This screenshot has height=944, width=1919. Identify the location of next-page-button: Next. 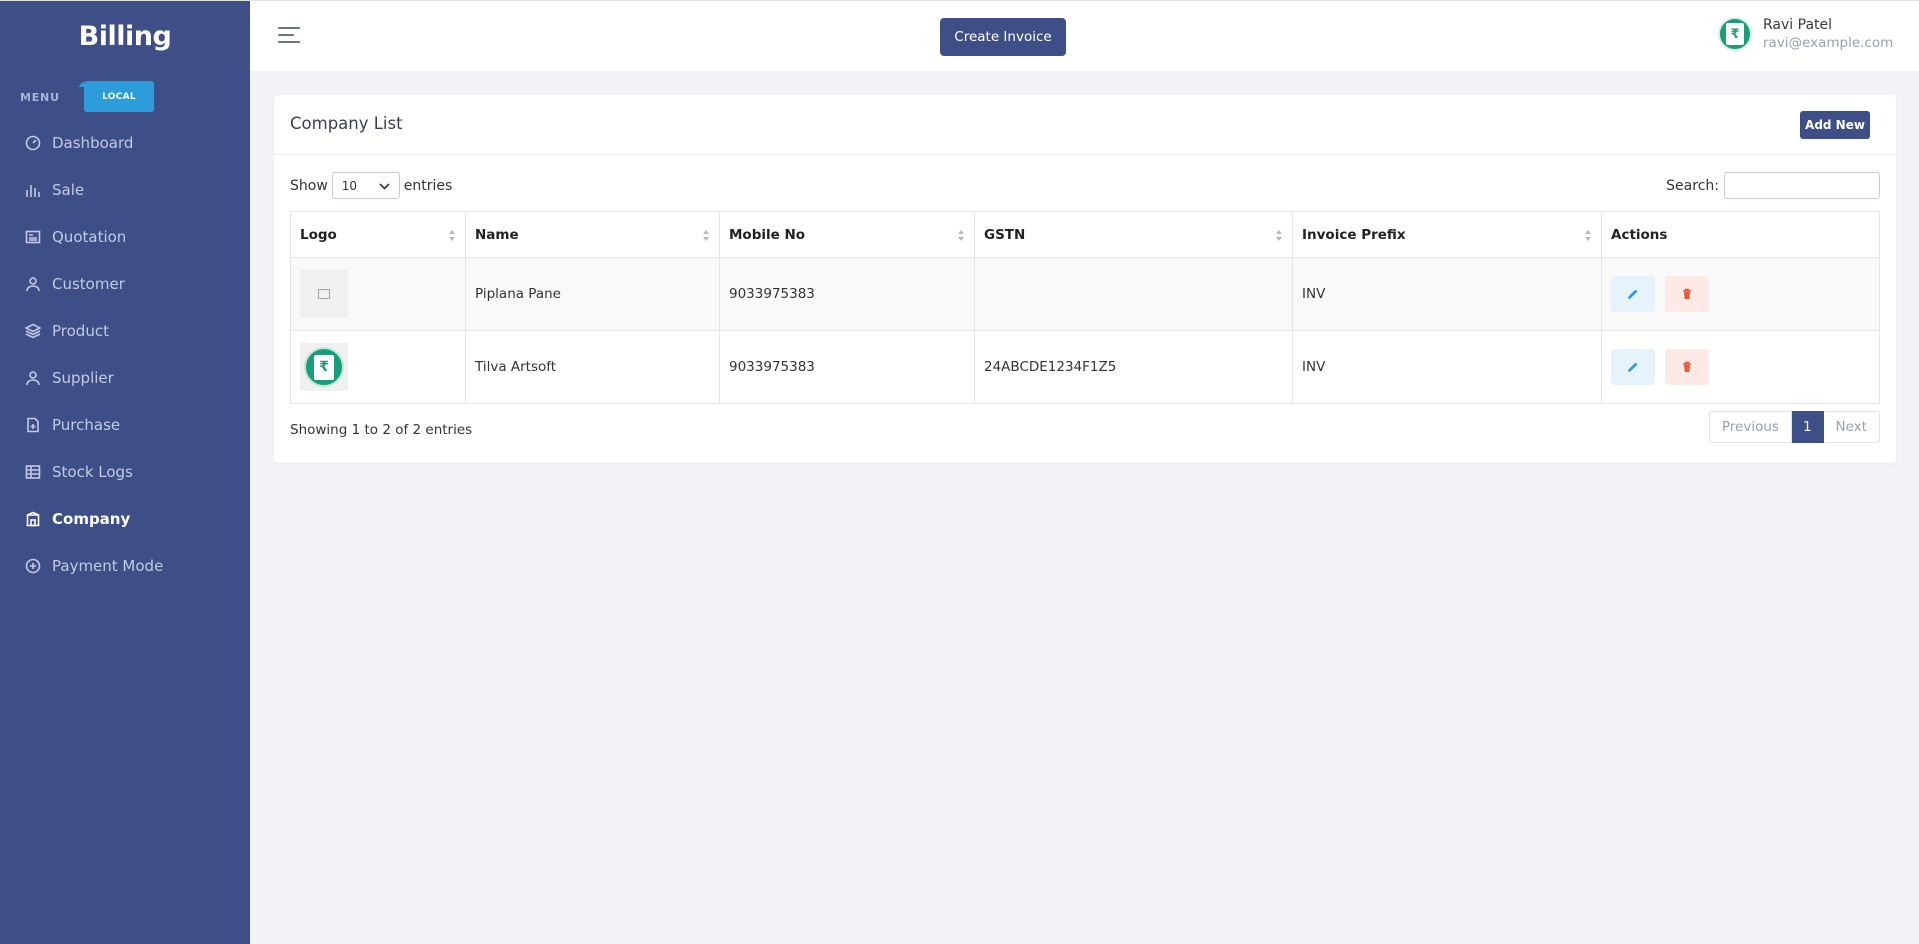
(1851, 427).